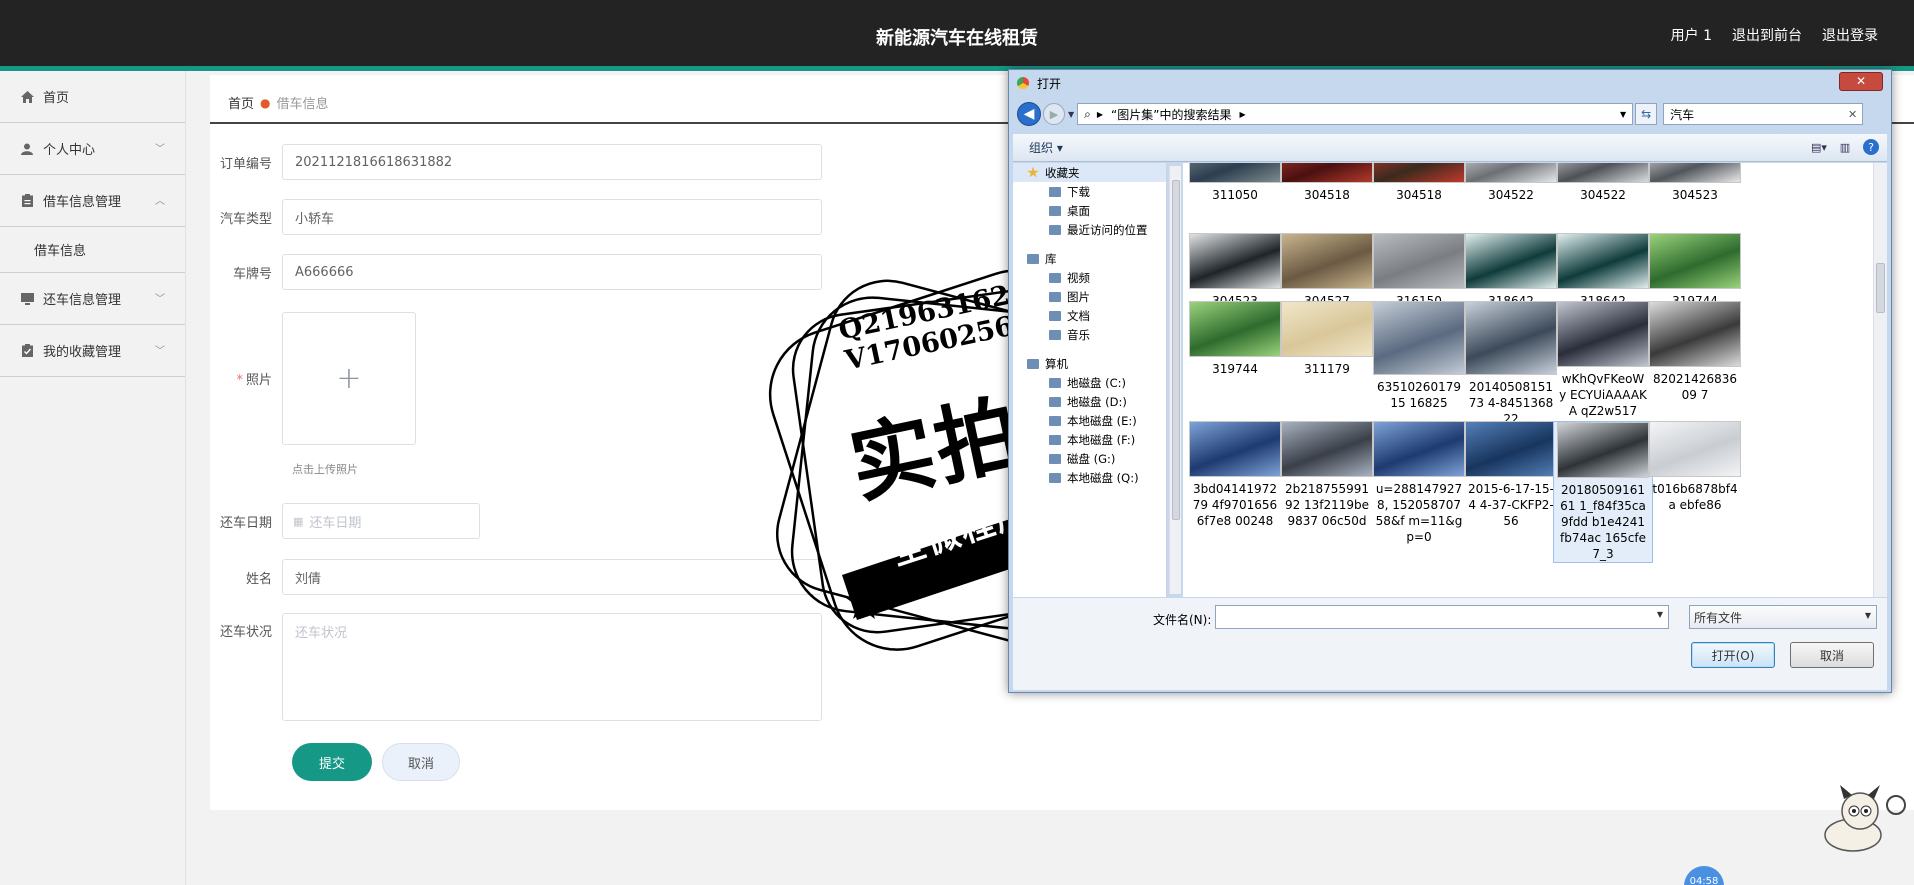 This screenshot has height=885, width=1914. Describe the element at coordinates (1511, 403) in the screenshot. I see `file-name: 2014050815173 4-845136822` at that location.